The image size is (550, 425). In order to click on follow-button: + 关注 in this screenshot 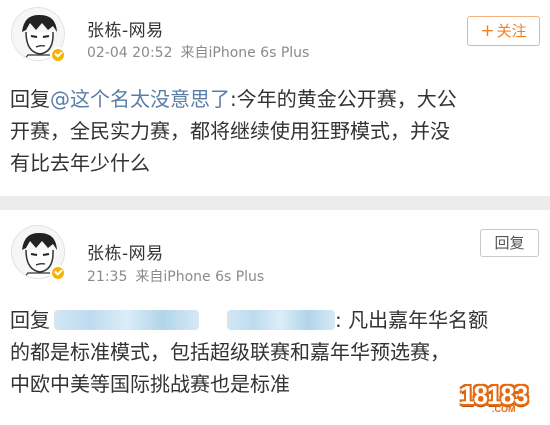, I will do `click(503, 31)`.